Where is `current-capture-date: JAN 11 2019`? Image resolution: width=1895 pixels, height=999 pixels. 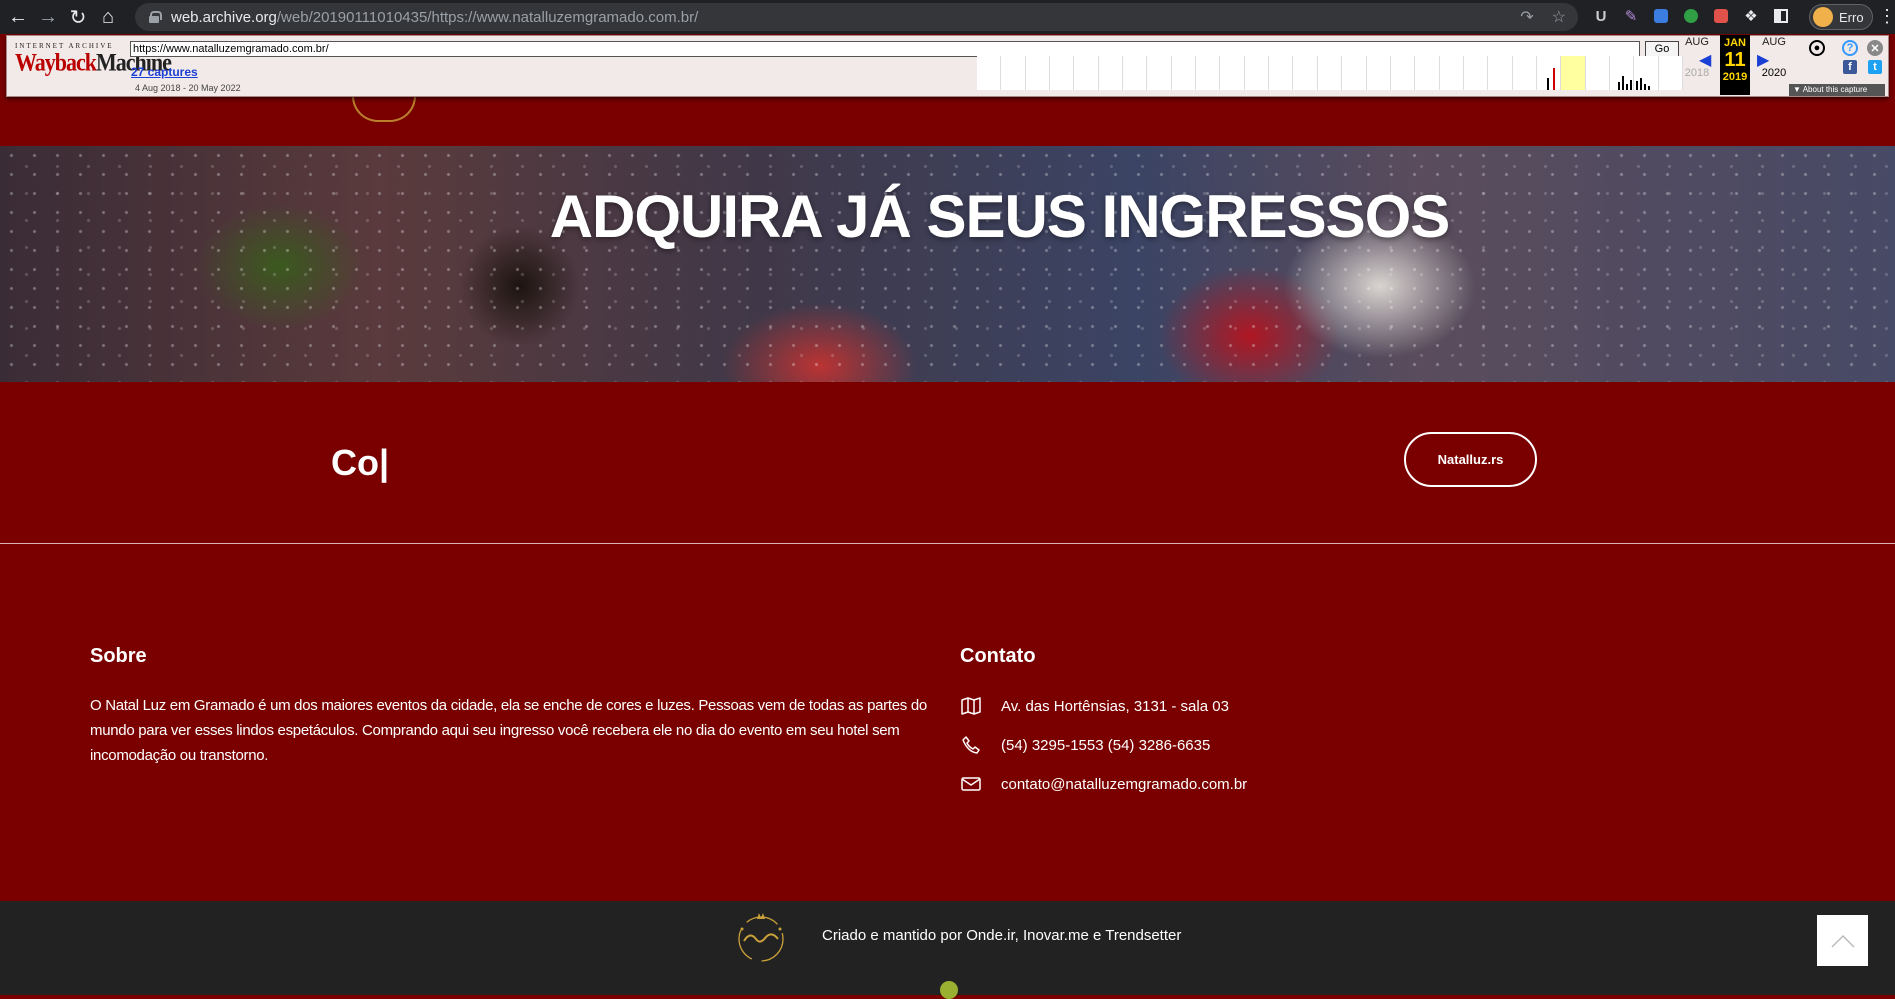 current-capture-date: JAN 11 2019 is located at coordinates (1735, 65).